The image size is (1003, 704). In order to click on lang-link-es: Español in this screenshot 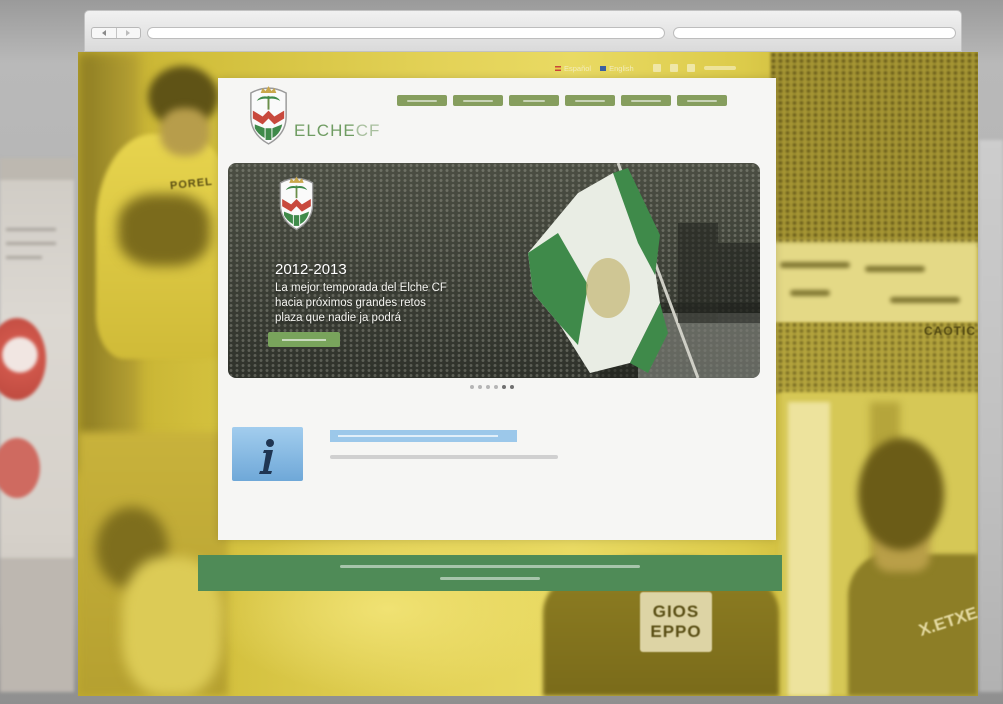, I will do `click(573, 68)`.